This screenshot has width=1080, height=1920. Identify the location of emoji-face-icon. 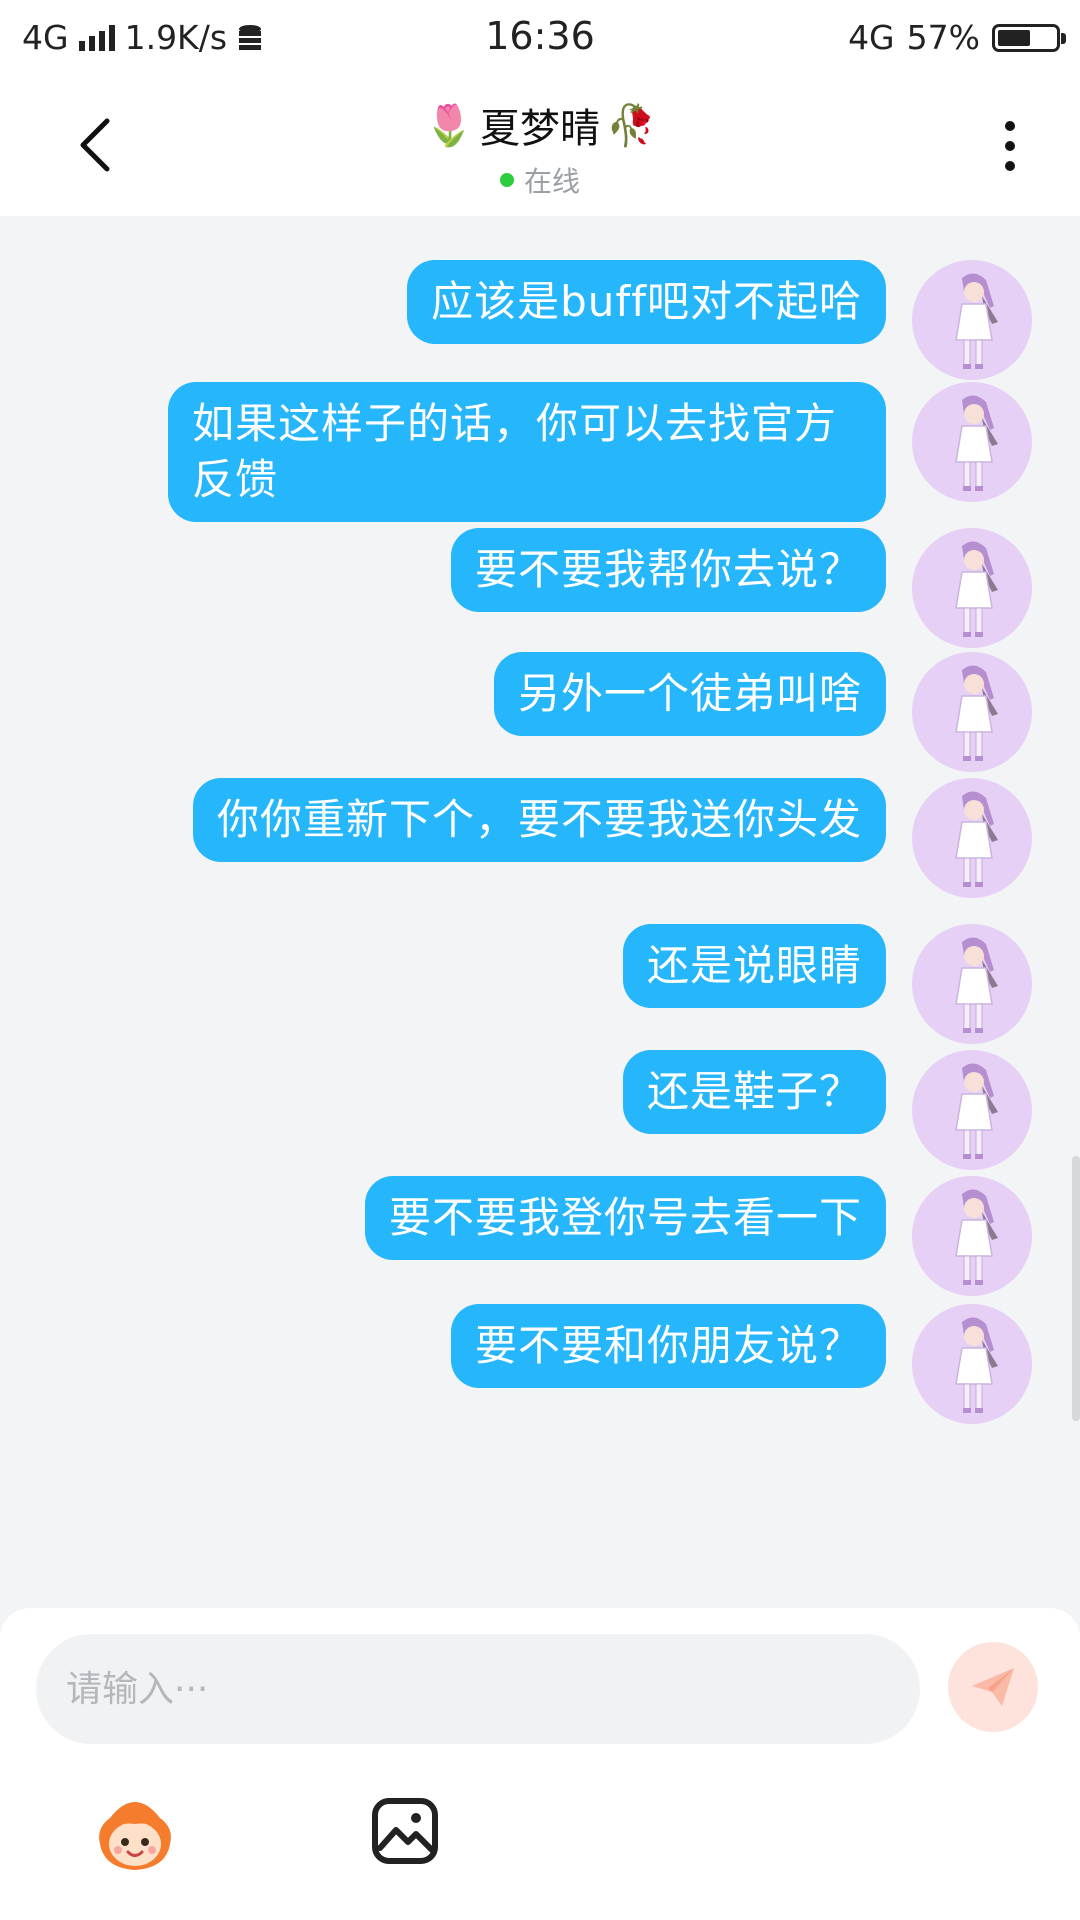
(135, 1836).